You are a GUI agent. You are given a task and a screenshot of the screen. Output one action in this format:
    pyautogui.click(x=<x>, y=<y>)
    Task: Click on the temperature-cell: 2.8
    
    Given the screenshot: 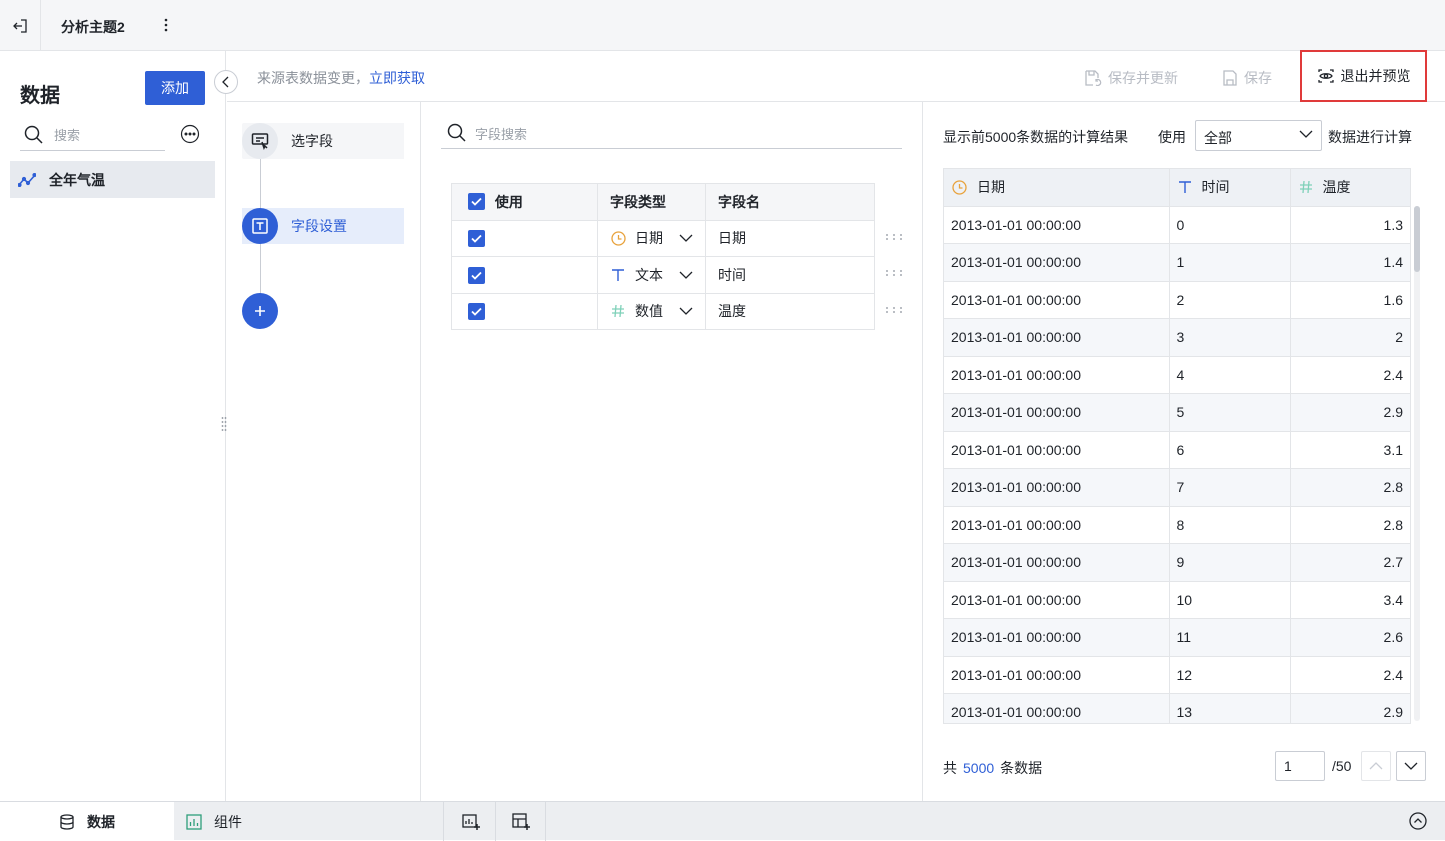 What is the action you would take?
    pyautogui.click(x=1350, y=525)
    